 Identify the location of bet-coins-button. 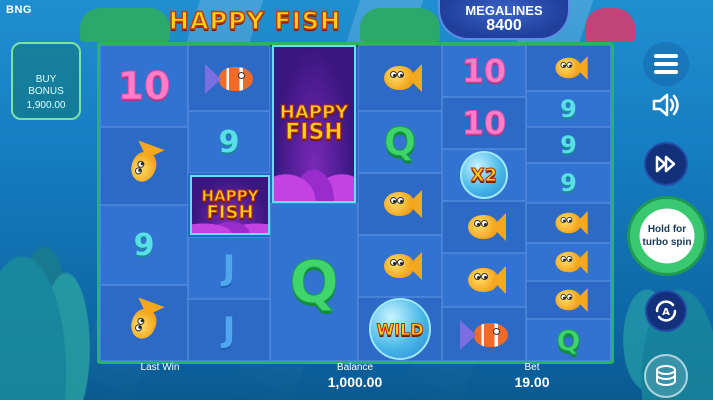
(666, 376).